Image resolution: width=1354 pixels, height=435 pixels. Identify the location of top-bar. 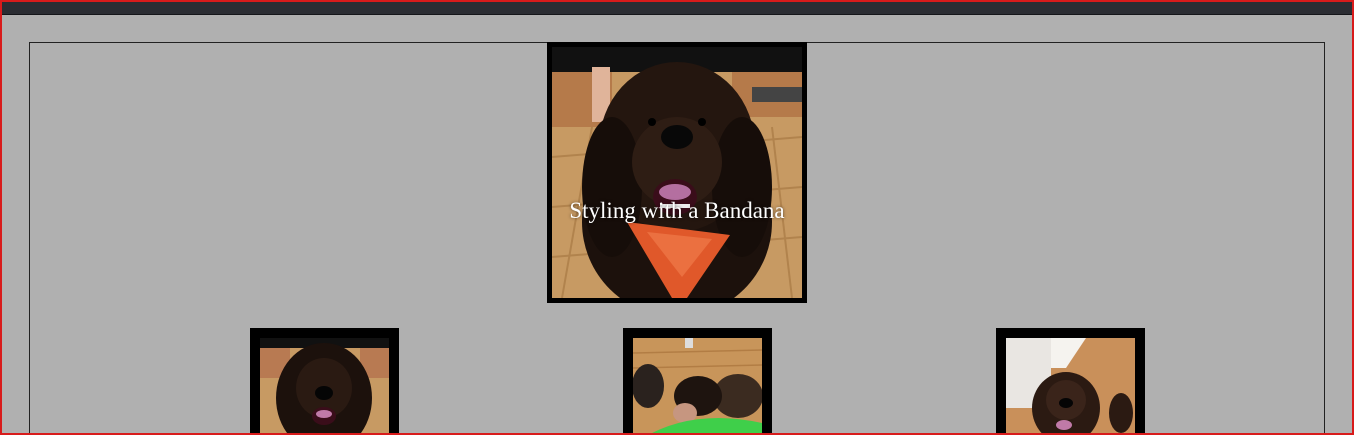
(677, 7).